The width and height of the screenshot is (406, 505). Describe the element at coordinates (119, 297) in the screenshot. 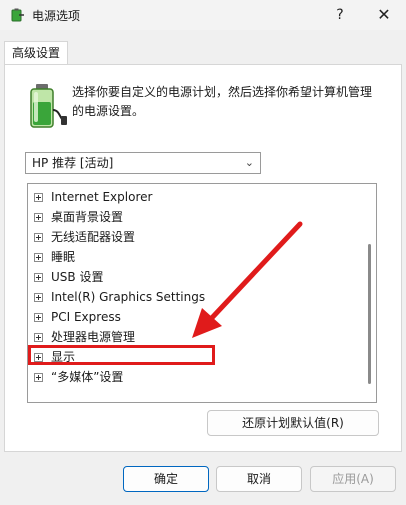

I see `tree-item: Intel(R) Graphics Settings` at that location.